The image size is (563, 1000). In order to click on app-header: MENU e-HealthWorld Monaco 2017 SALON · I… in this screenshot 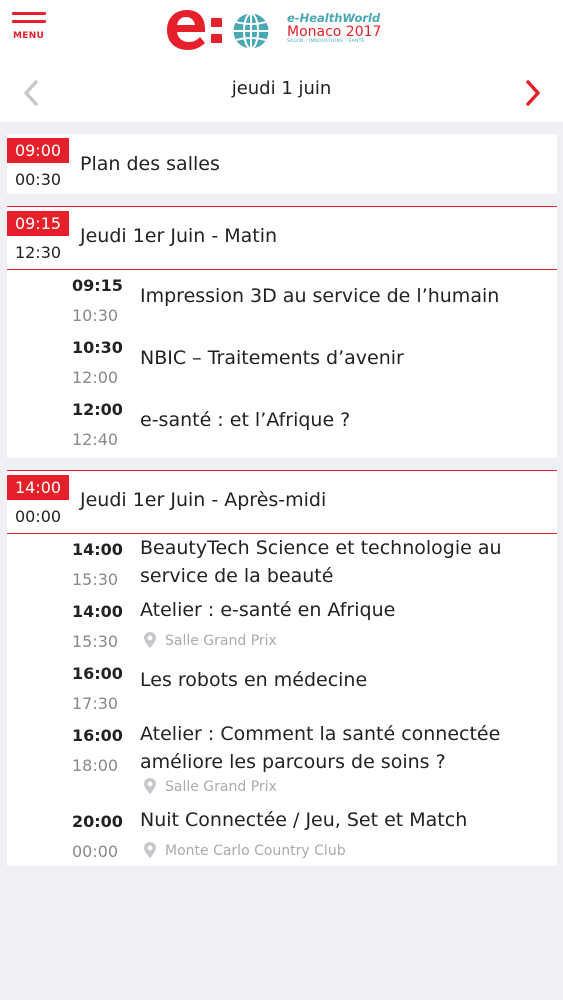, I will do `click(281, 31)`.